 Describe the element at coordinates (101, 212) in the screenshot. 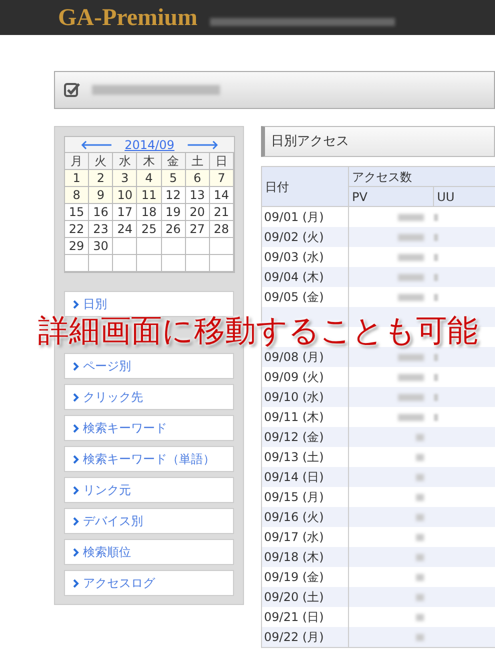

I see `calendar-day: 16` at that location.